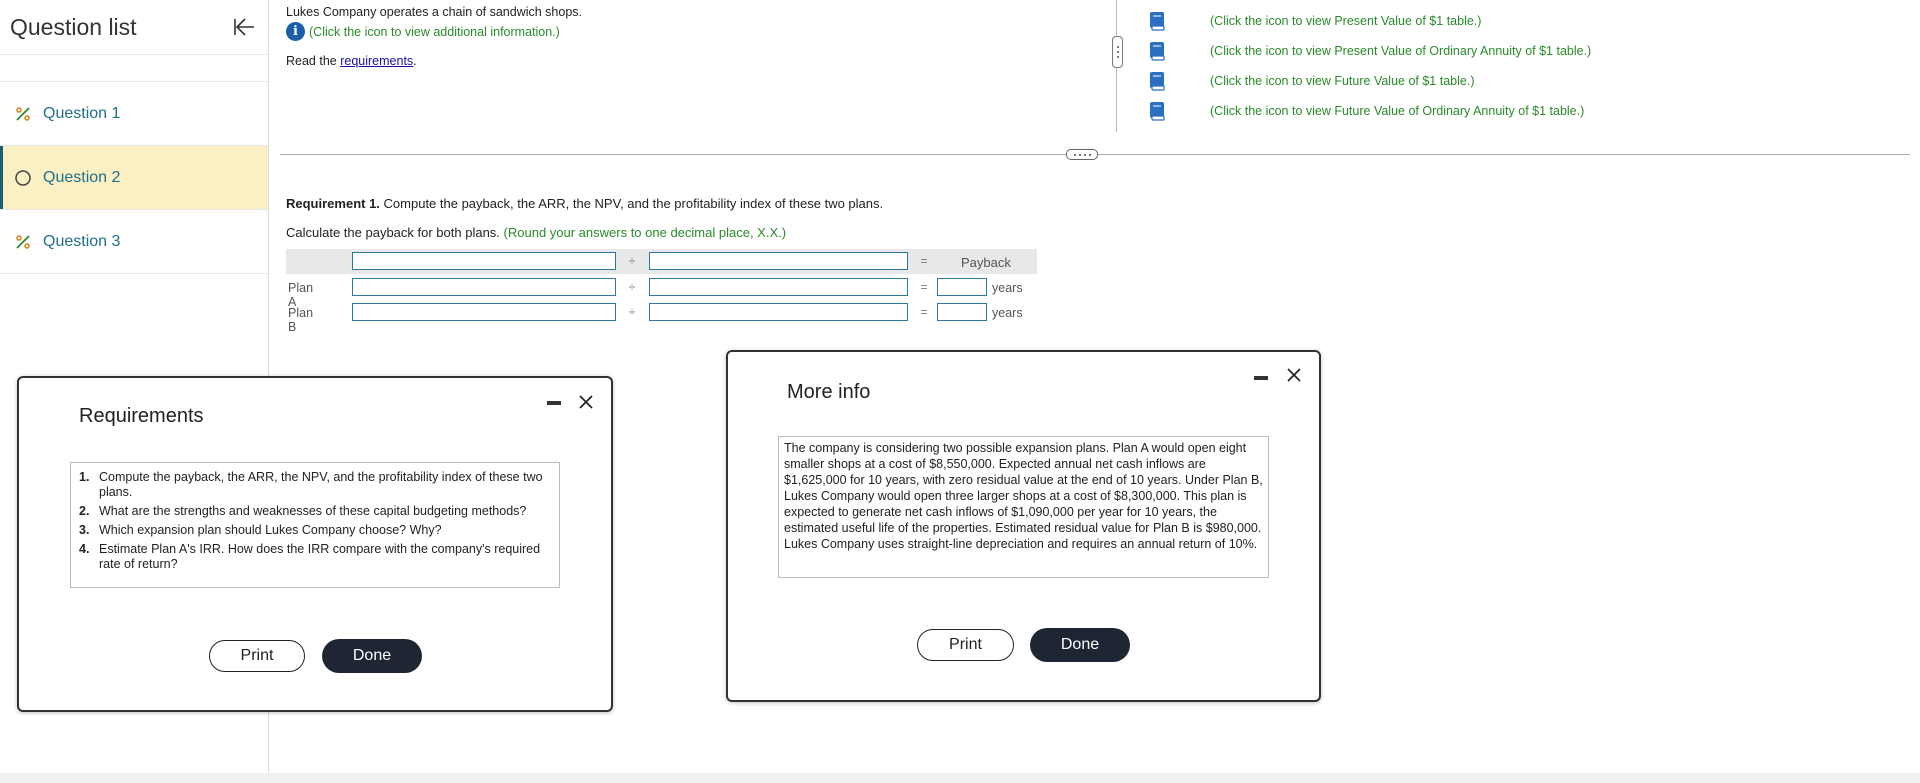 The height and width of the screenshot is (783, 1920). I want to click on plan-a-label: Plan A, so click(301, 295).